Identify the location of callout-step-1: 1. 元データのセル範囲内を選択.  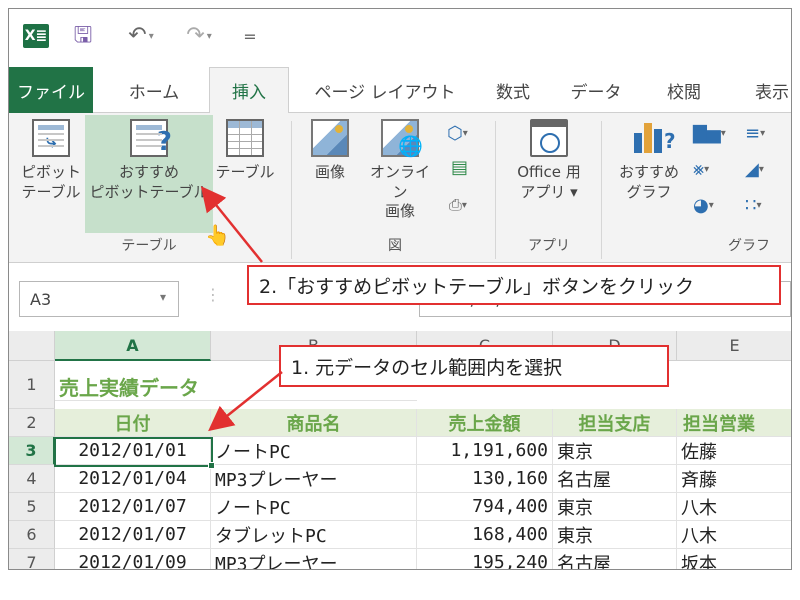
(474, 366).